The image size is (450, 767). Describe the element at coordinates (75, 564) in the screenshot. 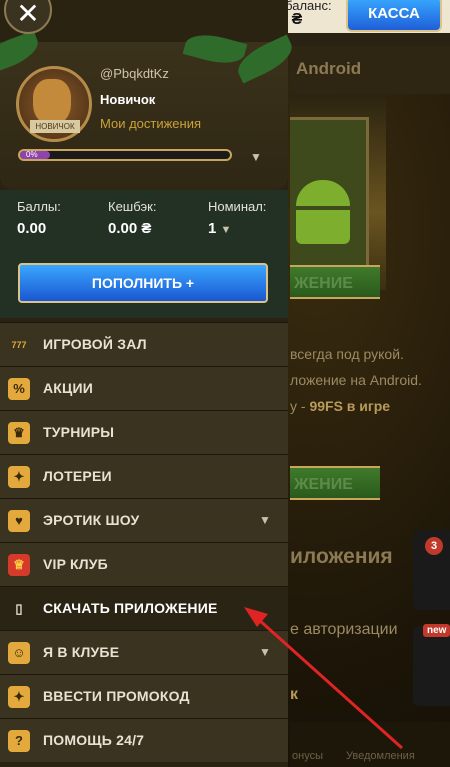

I see `menu-item-label: VIP КЛУБ` at that location.